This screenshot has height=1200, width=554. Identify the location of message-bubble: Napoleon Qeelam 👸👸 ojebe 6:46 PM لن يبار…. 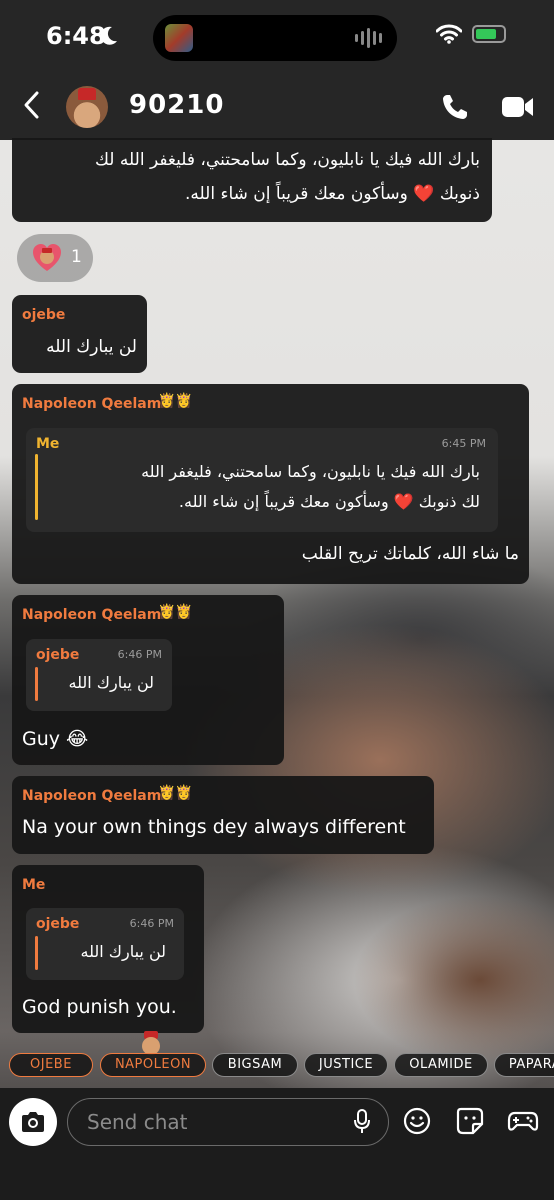
(148, 680).